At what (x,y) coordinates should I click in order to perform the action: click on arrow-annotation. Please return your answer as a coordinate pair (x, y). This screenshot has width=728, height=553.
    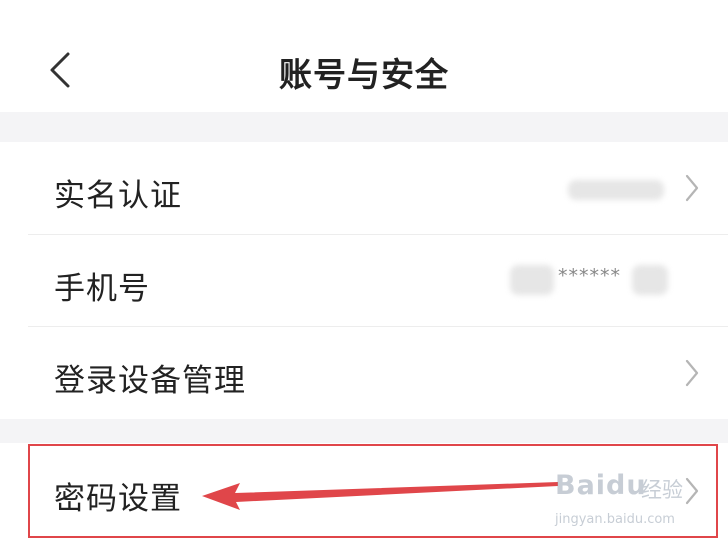
    Looking at the image, I should click on (380, 496).